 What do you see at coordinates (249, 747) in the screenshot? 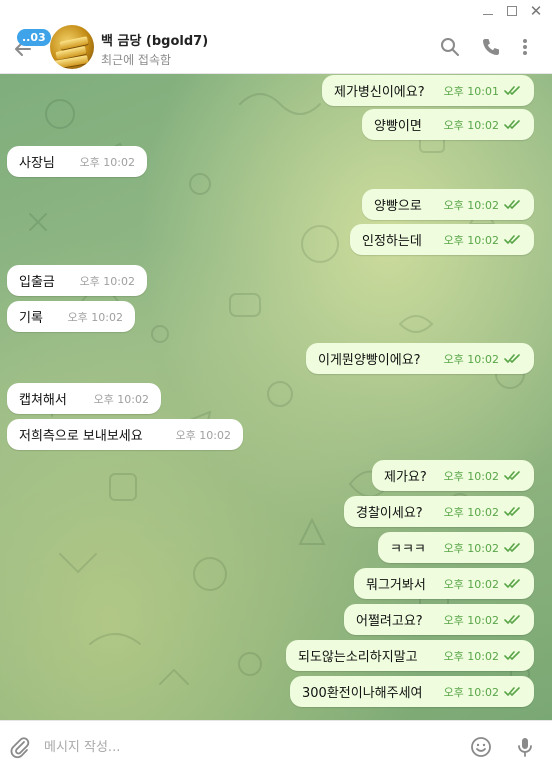
I see `message-input` at bounding box center [249, 747].